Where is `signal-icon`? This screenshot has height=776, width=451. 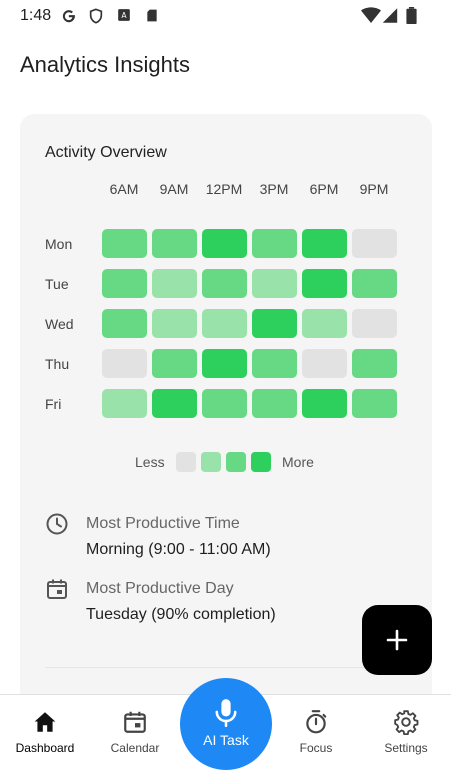
signal-icon is located at coordinates (390, 15).